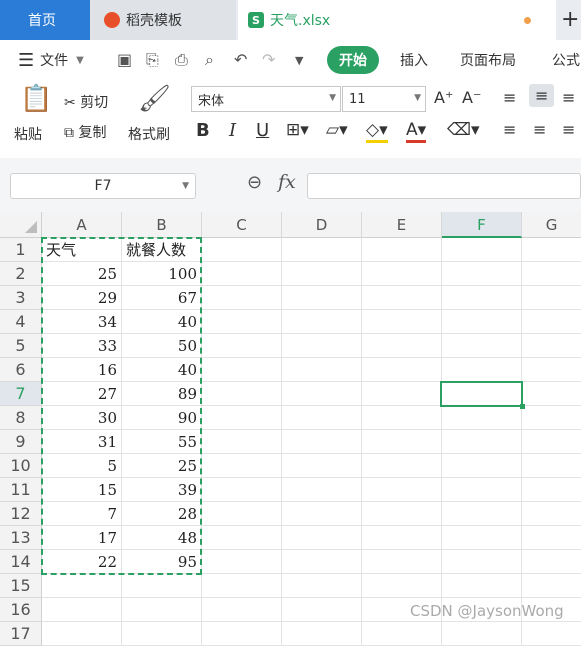 The width and height of the screenshot is (581, 646). Describe the element at coordinates (82, 250) in the screenshot. I see `table-cell: 天气` at that location.